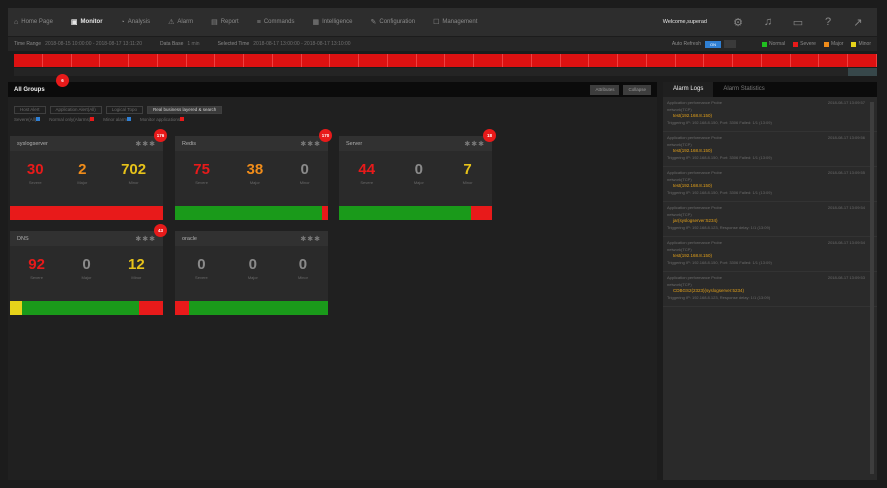 Image resolution: width=887 pixels, height=488 pixels. What do you see at coordinates (201, 174) in the screenshot?
I see `stat-severe: 75 Severe` at bounding box center [201, 174].